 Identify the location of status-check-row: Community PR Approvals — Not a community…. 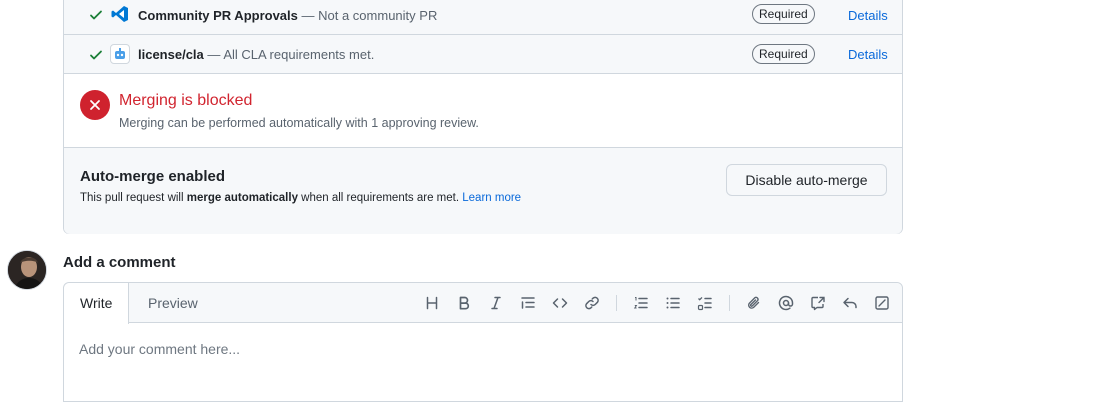
(483, 17).